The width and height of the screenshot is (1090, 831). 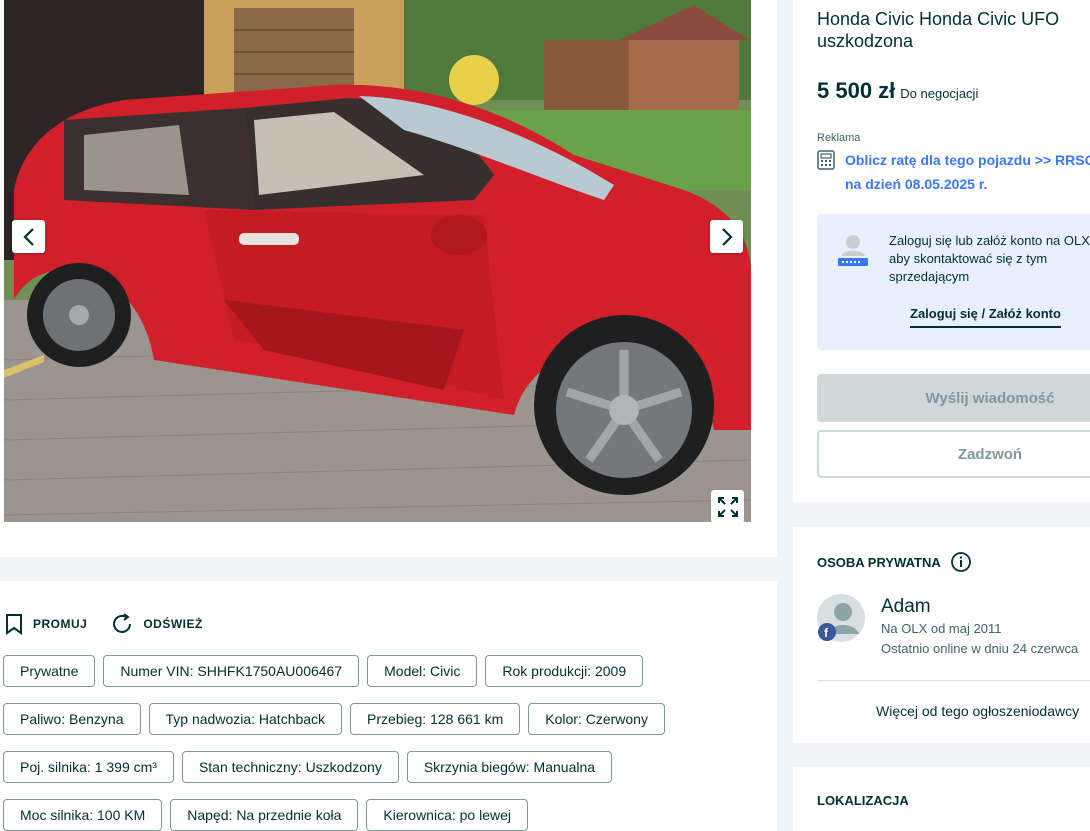 What do you see at coordinates (245, 719) in the screenshot?
I see `tag-body-type: Typ nadwozia: Hatchback` at bounding box center [245, 719].